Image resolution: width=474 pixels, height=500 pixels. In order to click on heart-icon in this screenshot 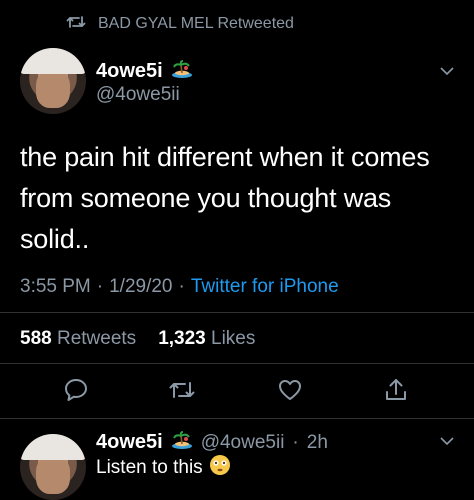, I will do `click(290, 392)`.